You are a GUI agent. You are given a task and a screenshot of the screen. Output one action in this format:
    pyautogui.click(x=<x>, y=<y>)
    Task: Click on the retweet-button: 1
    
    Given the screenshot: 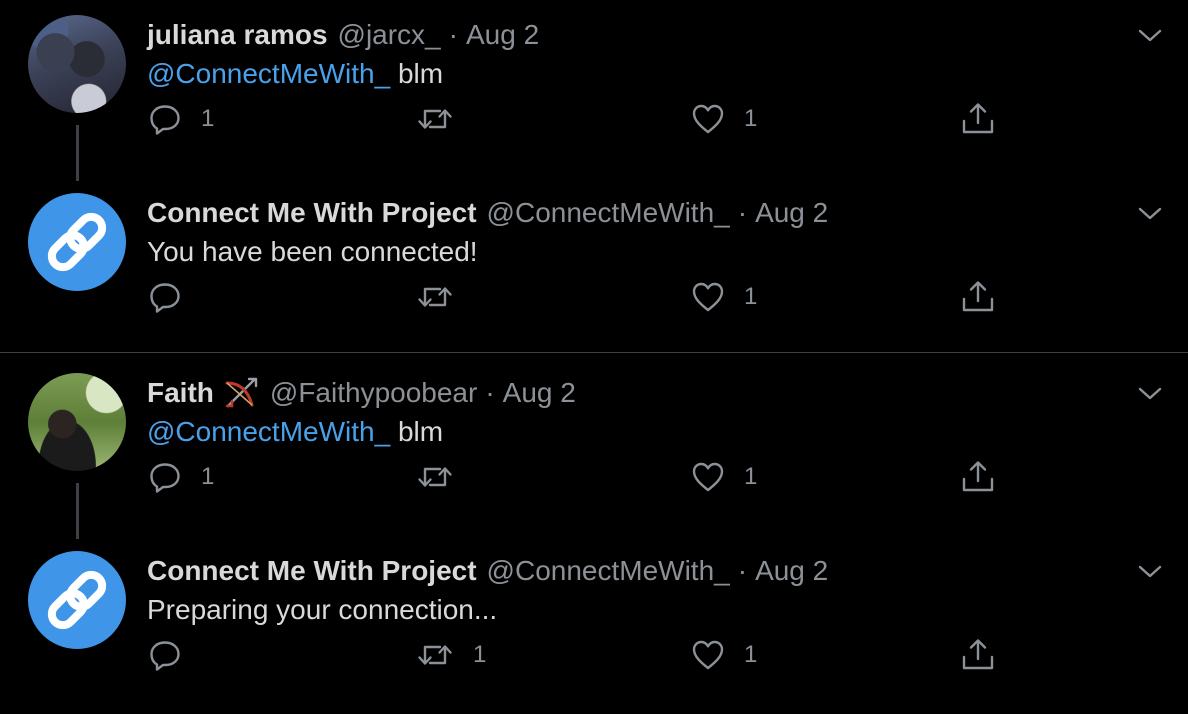 What is the action you would take?
    pyautogui.click(x=450, y=655)
    